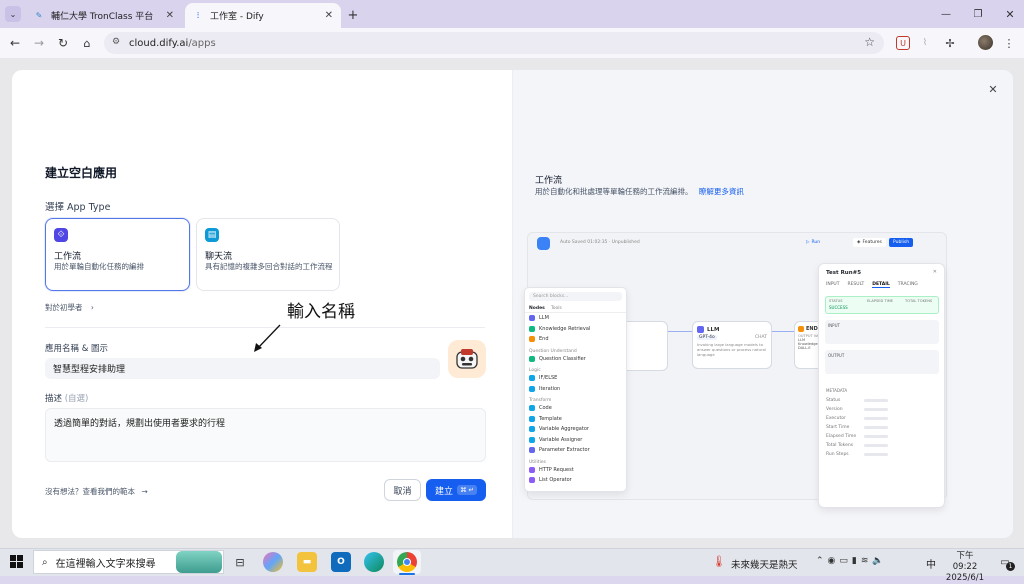 The height and width of the screenshot is (584, 1024). What do you see at coordinates (985, 42) in the screenshot?
I see `profile-avatar` at bounding box center [985, 42].